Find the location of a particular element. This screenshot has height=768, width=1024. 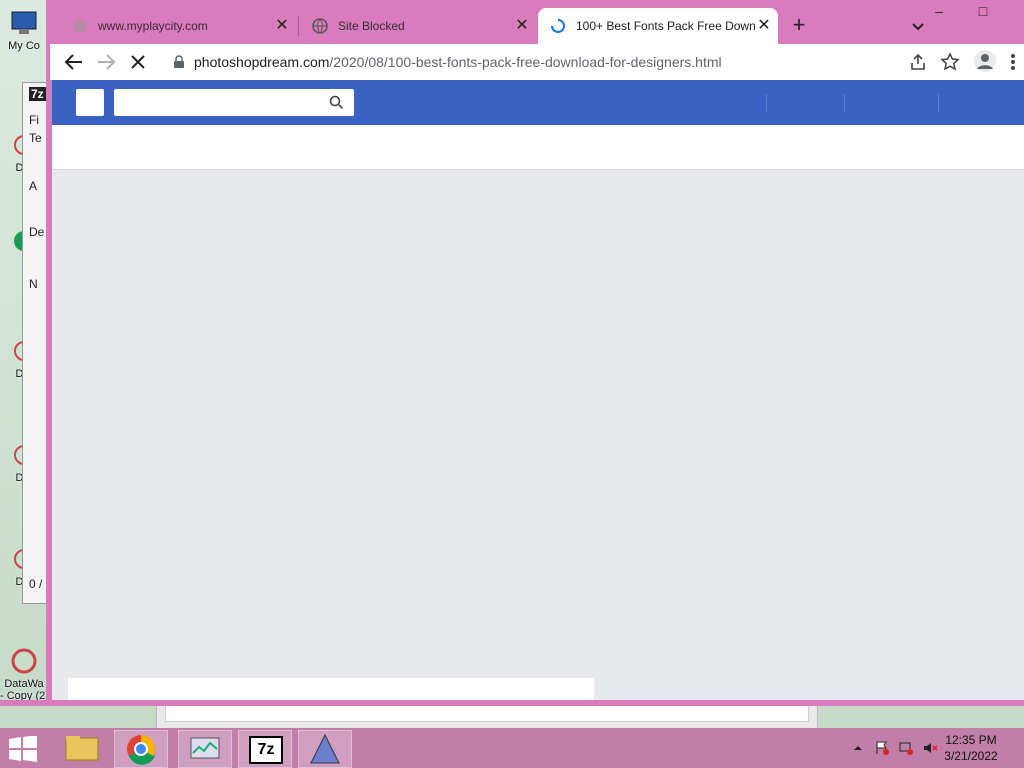

more-menu-icon is located at coordinates (1013, 62).